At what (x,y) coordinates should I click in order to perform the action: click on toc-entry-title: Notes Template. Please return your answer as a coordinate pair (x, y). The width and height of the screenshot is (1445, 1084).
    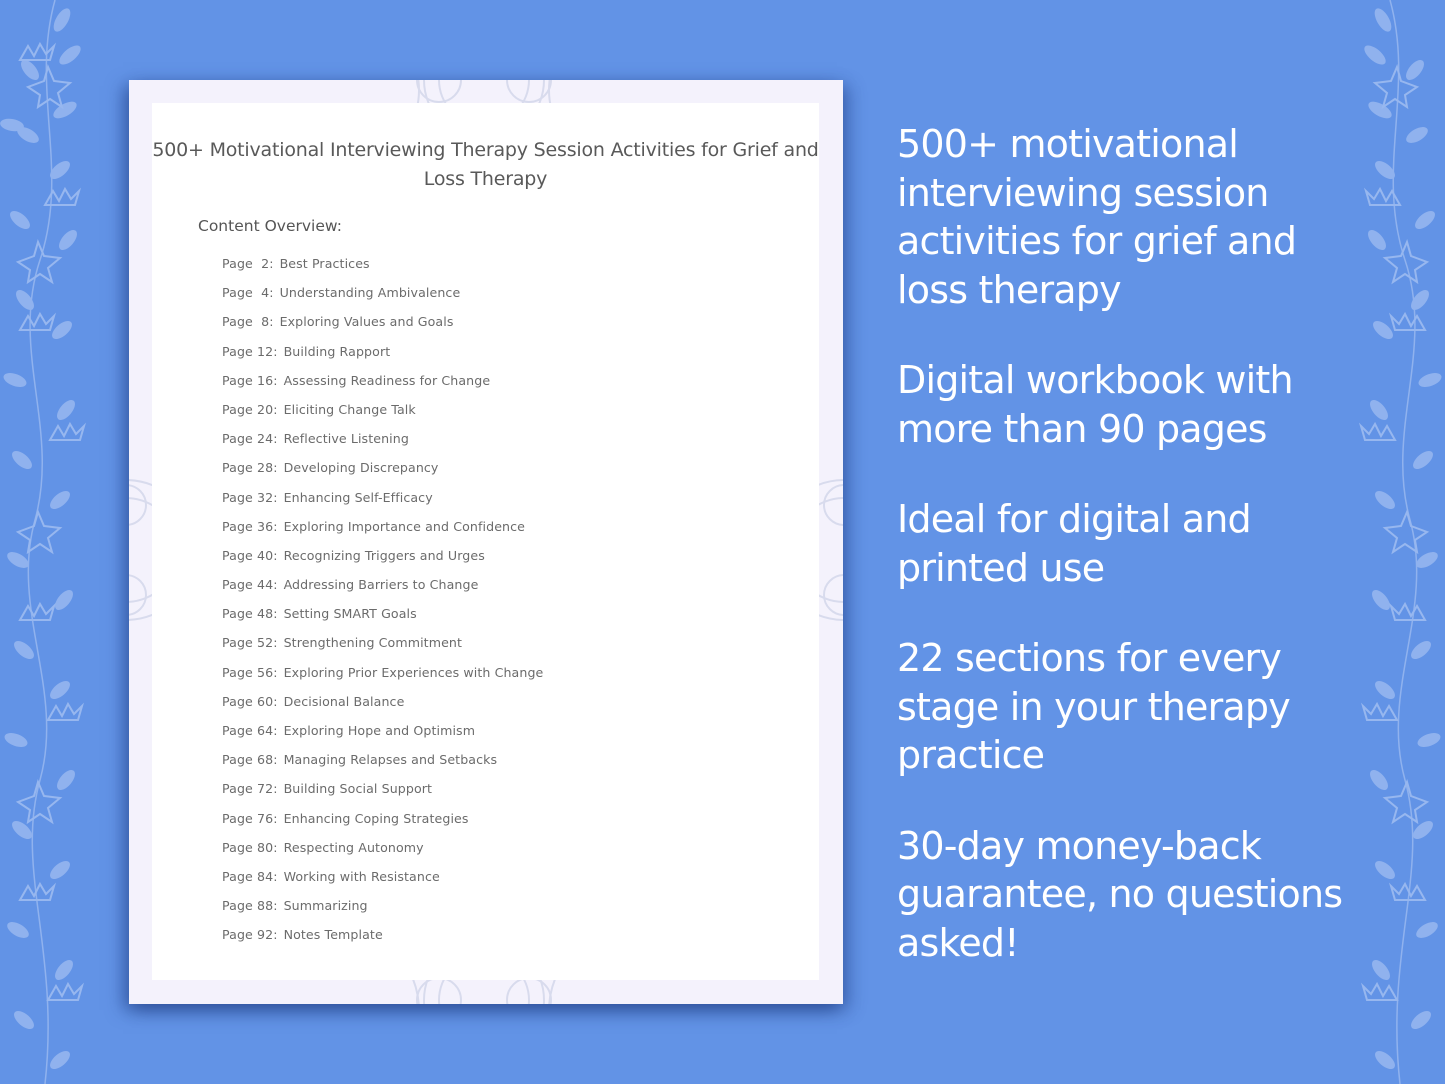
    Looking at the image, I should click on (333, 935).